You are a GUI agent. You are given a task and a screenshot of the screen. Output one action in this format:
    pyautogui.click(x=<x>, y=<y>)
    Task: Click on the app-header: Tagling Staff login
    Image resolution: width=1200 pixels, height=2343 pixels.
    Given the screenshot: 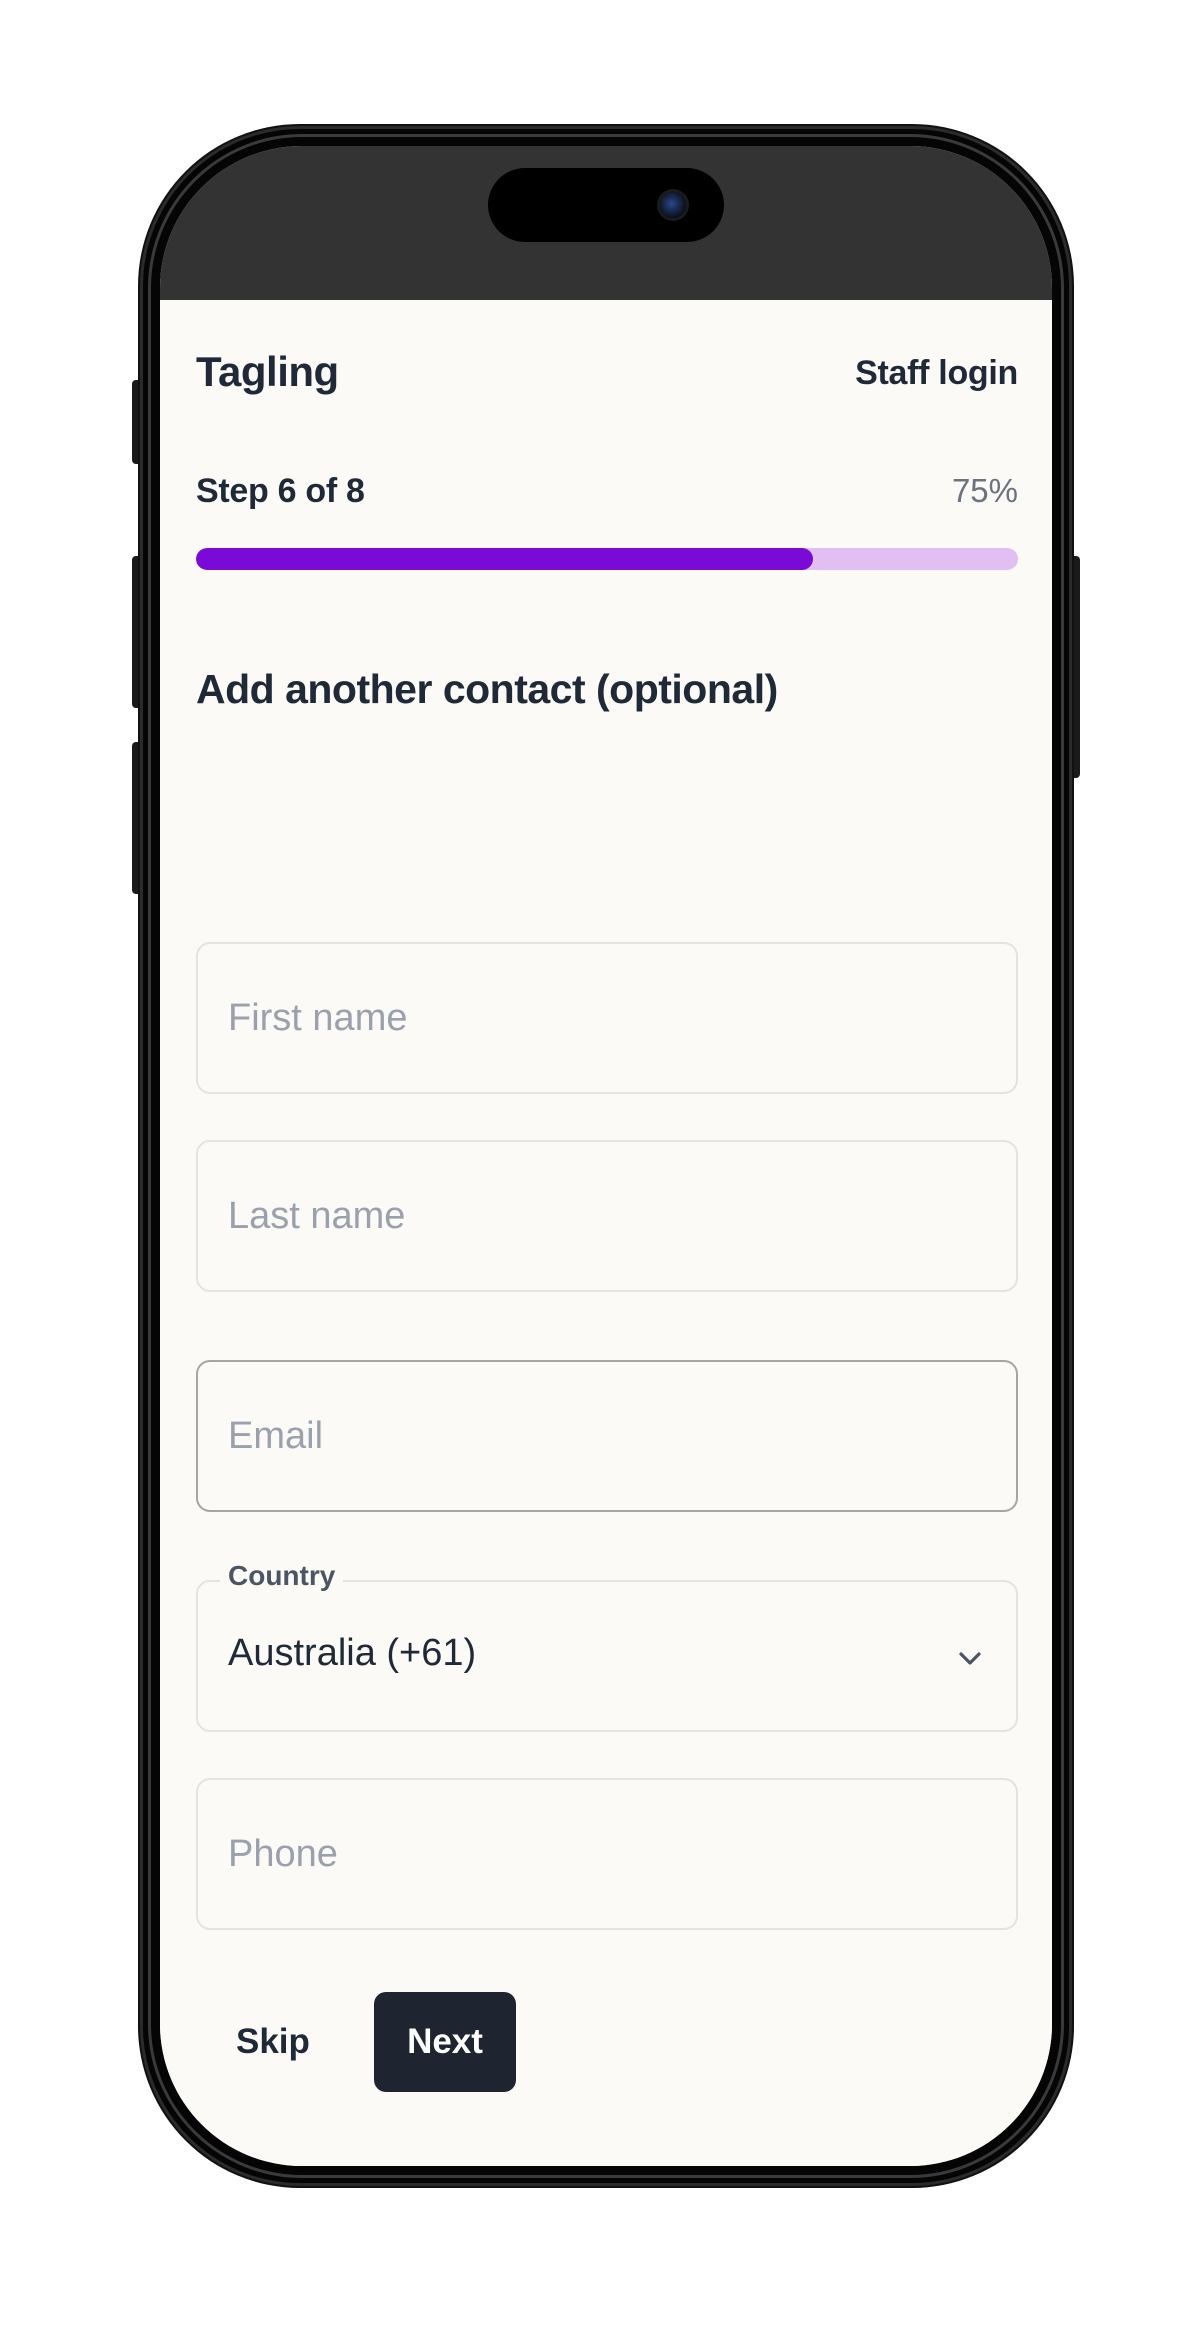 What is the action you would take?
    pyautogui.click(x=607, y=374)
    